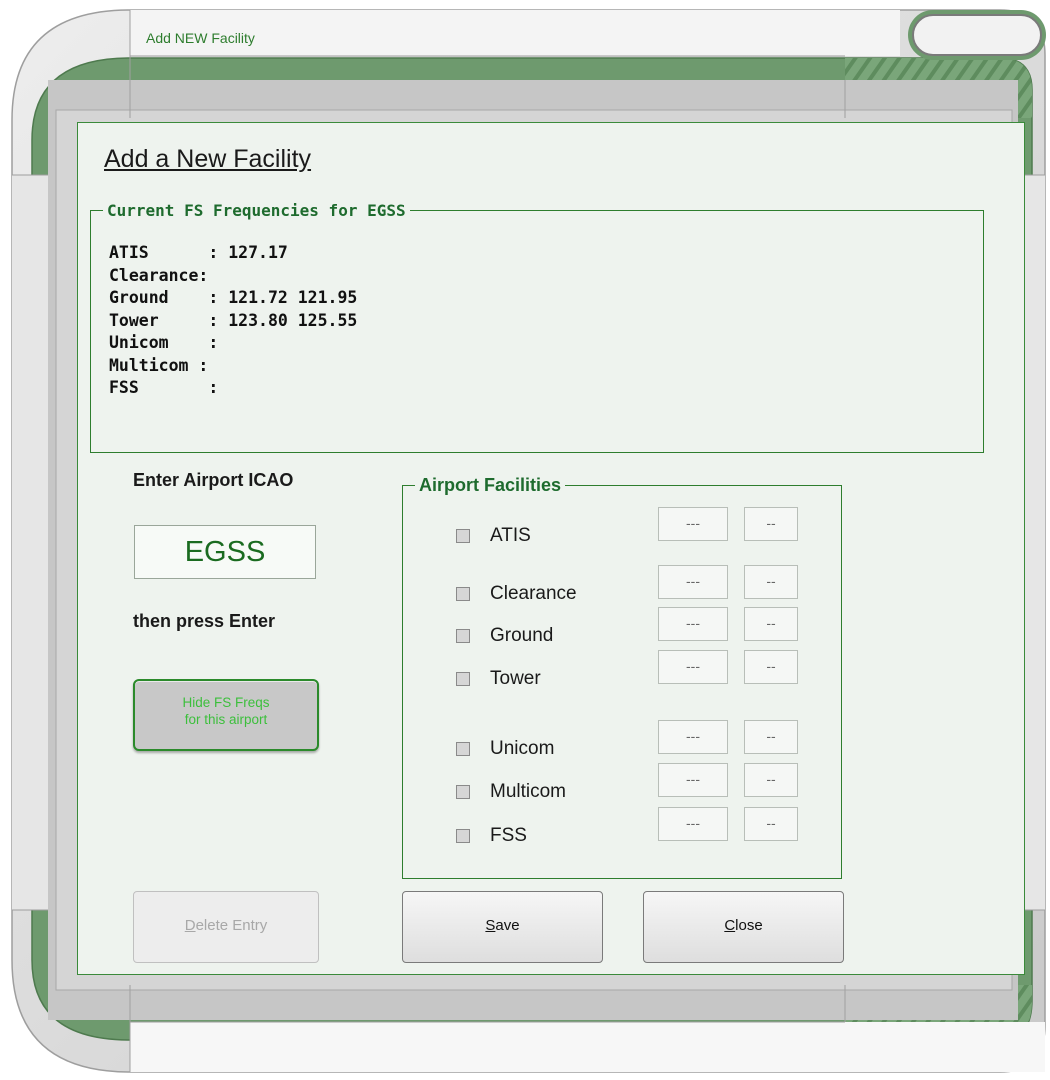  I want to click on close-label-rest: lose, so click(749, 925).